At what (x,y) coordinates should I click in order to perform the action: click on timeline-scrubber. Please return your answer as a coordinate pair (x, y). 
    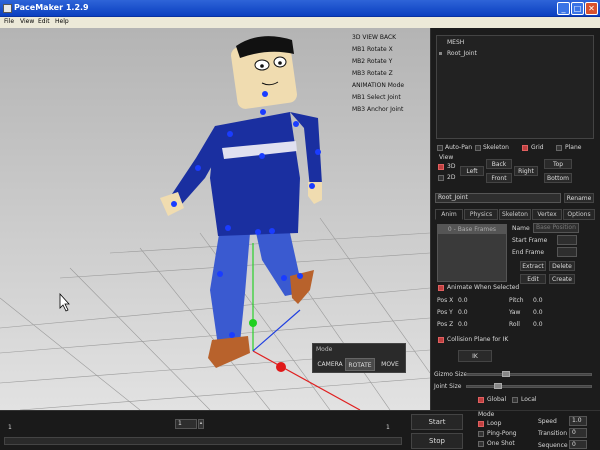
    Looking at the image, I should click on (203, 441).